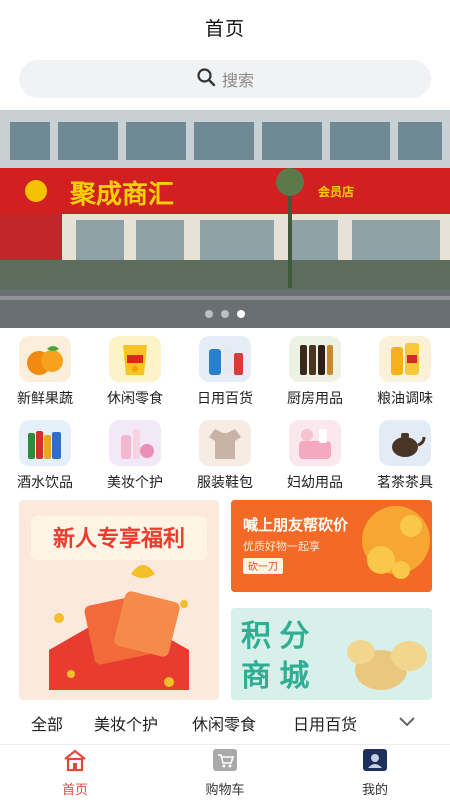  I want to click on store-tag: 会员店, so click(336, 191).